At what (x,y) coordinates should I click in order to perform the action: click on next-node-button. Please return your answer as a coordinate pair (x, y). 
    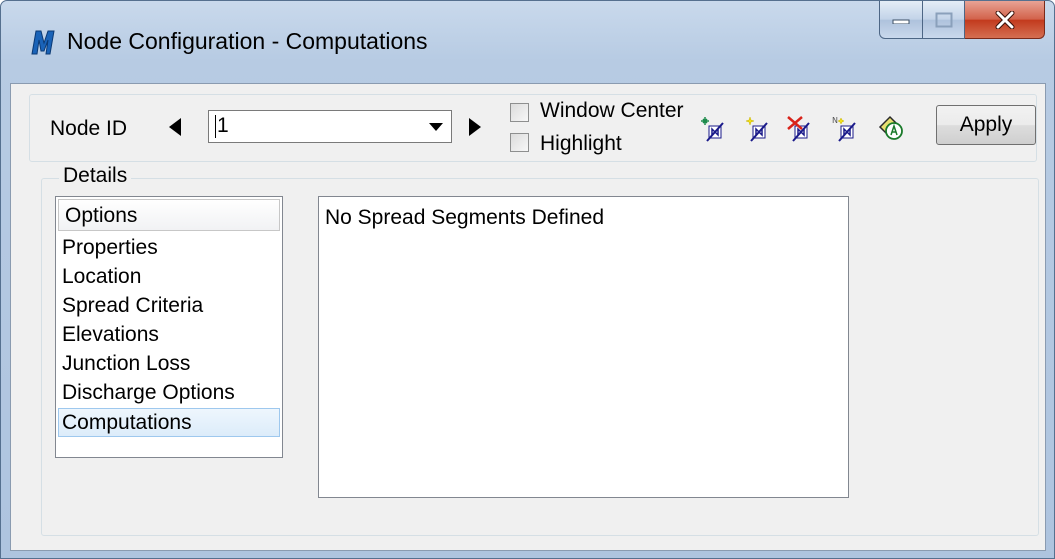
    Looking at the image, I should click on (475, 127).